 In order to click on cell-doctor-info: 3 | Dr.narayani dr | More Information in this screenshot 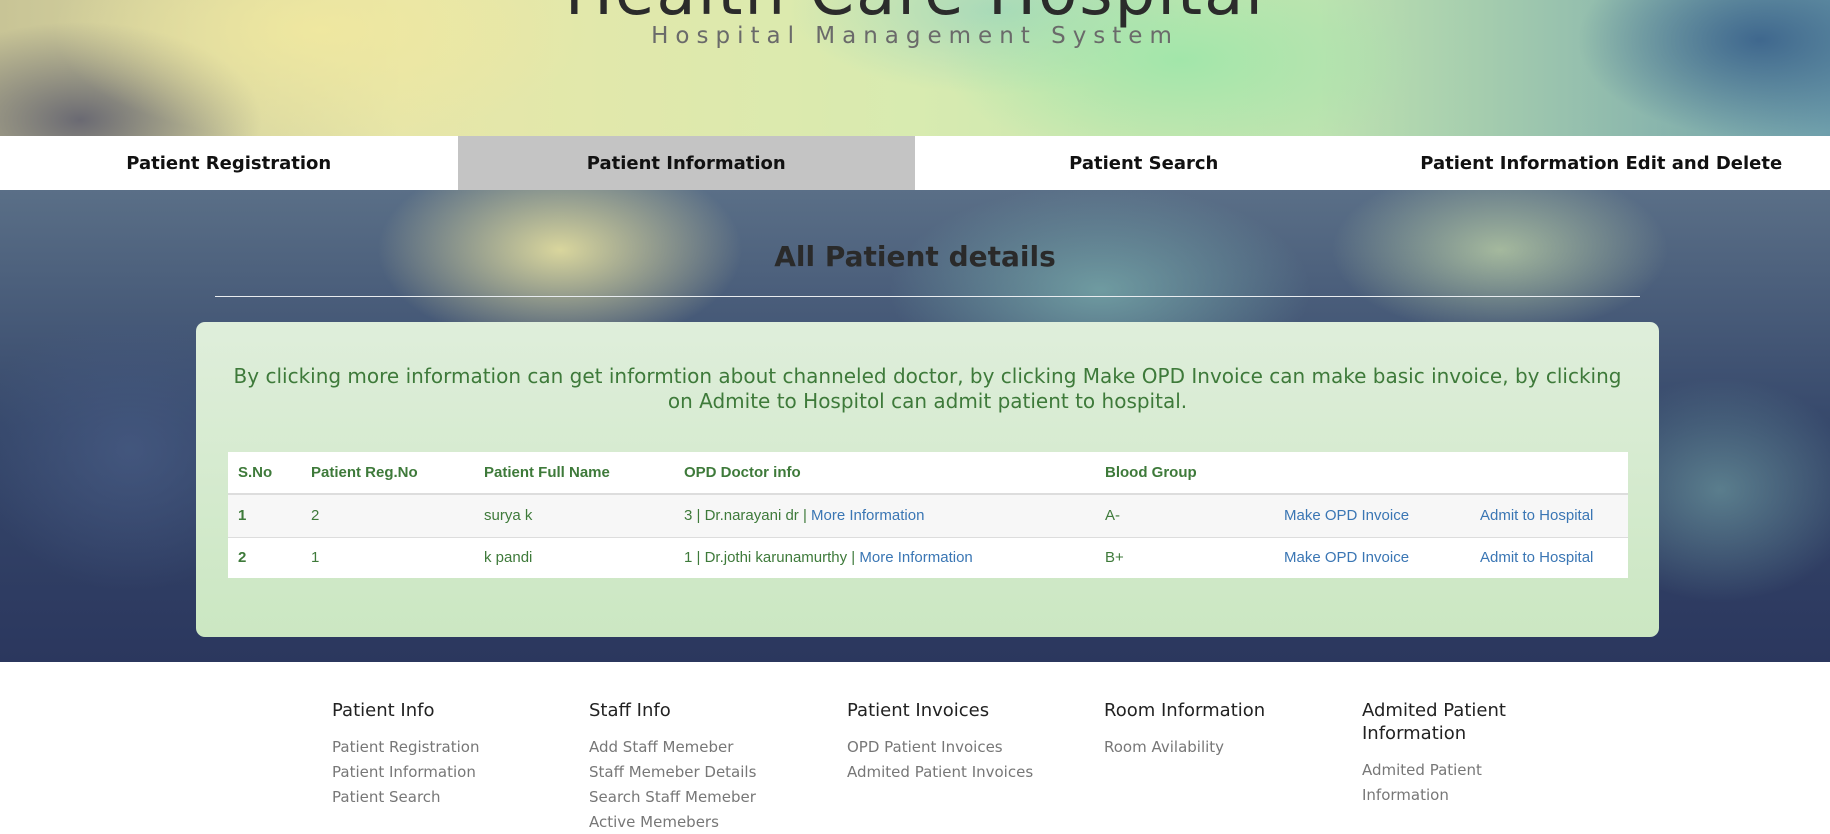, I will do `click(884, 516)`.